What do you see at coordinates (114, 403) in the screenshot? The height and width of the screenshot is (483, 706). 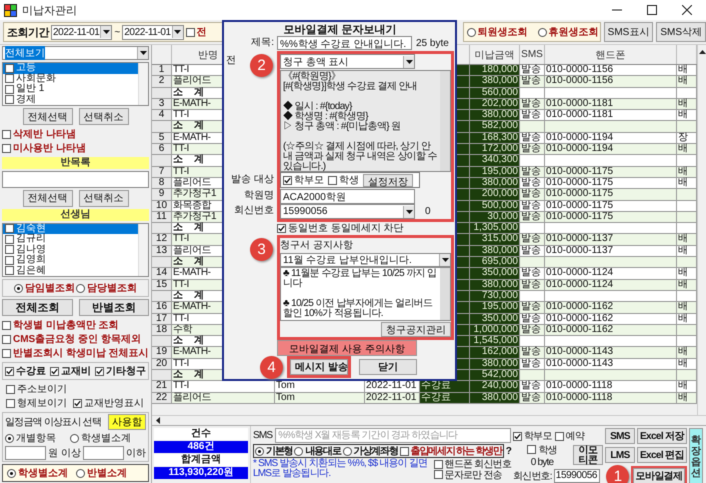 I see `checkbox-label: 교재반영표시` at bounding box center [114, 403].